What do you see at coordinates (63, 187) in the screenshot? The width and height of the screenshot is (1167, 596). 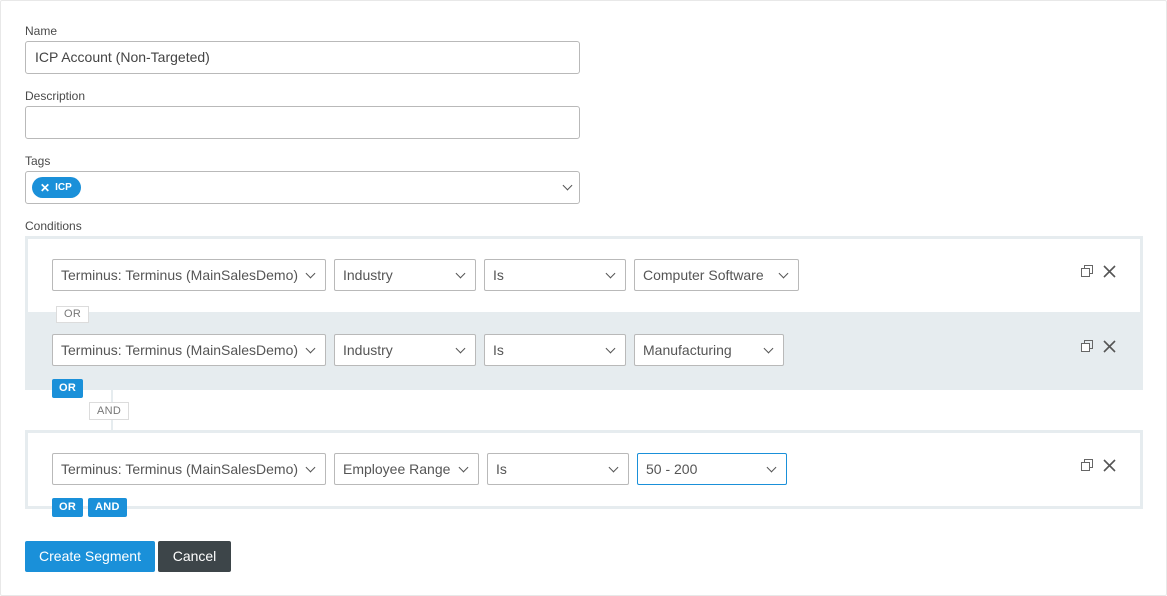 I see `tag-label: ICP` at bounding box center [63, 187].